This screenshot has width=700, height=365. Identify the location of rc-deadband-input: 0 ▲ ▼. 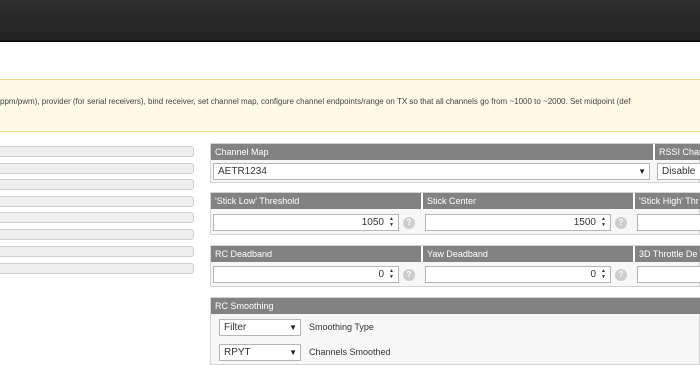
(306, 274).